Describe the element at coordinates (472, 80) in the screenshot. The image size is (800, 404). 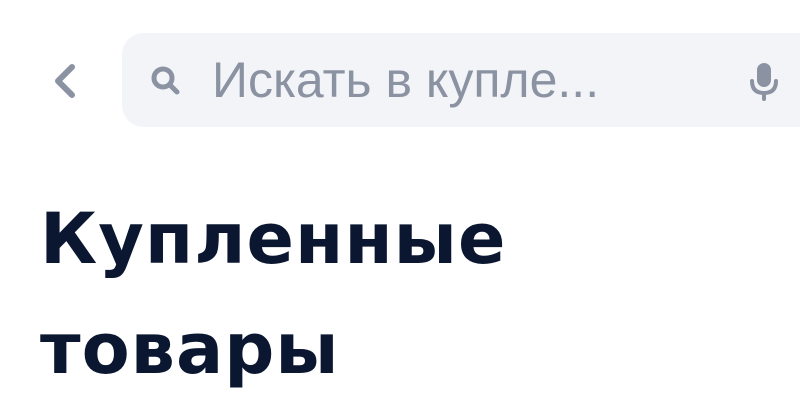
I see `search-input` at that location.